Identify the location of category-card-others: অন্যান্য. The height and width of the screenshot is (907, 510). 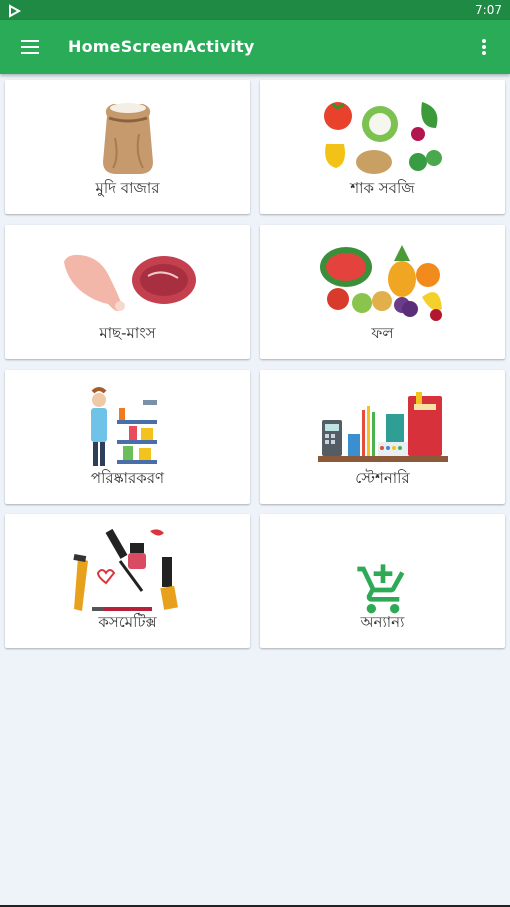
(382, 581).